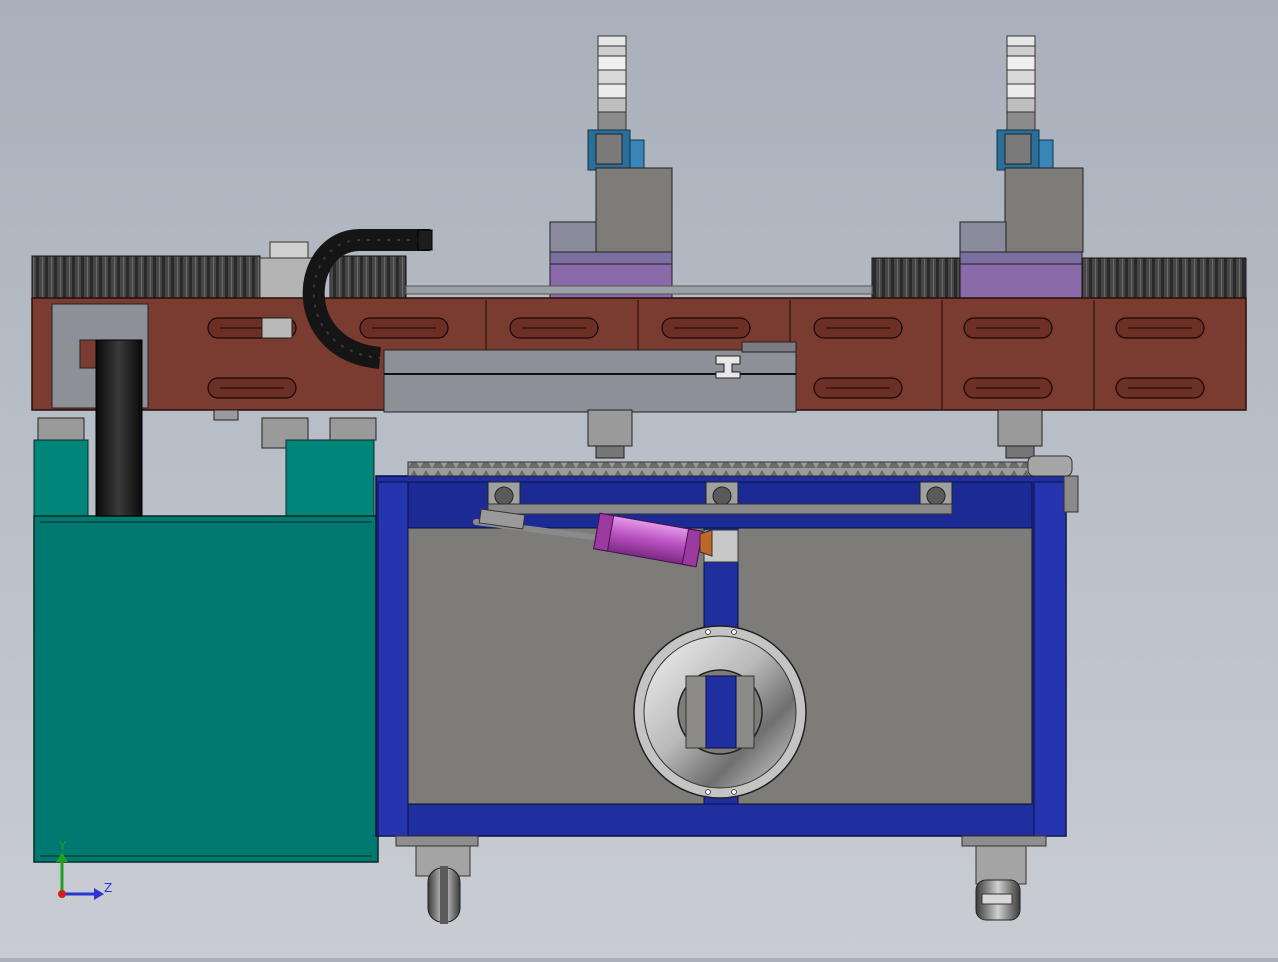 This screenshot has height=962, width=1278. What do you see at coordinates (119, 428) in the screenshot?
I see `drive-belt` at bounding box center [119, 428].